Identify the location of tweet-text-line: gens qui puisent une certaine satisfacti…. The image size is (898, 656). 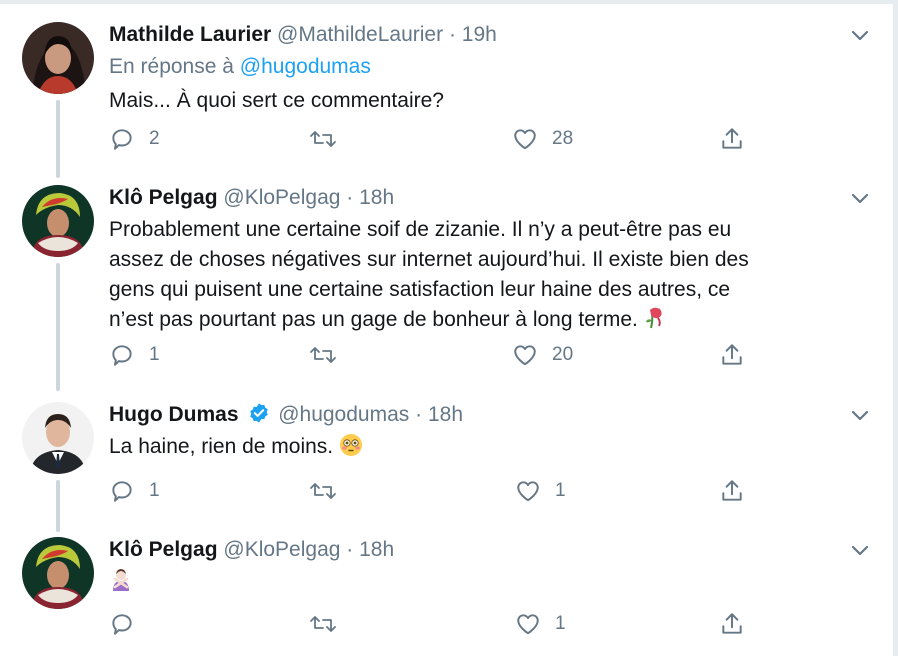
(420, 289).